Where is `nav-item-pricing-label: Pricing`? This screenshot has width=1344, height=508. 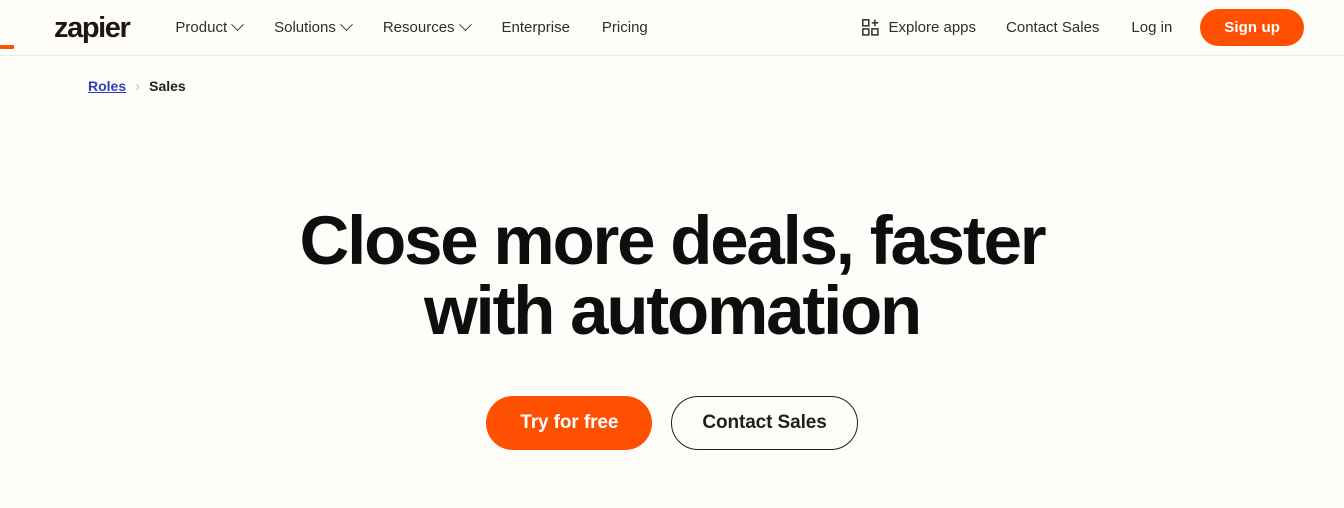 nav-item-pricing-label: Pricing is located at coordinates (624, 27).